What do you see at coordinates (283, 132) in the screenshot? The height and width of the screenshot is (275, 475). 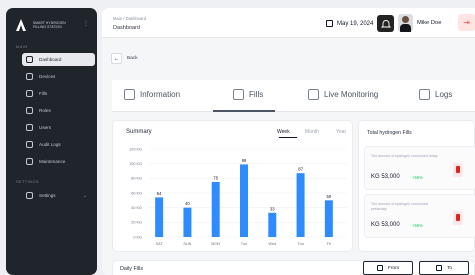 I see `period-week: Week` at bounding box center [283, 132].